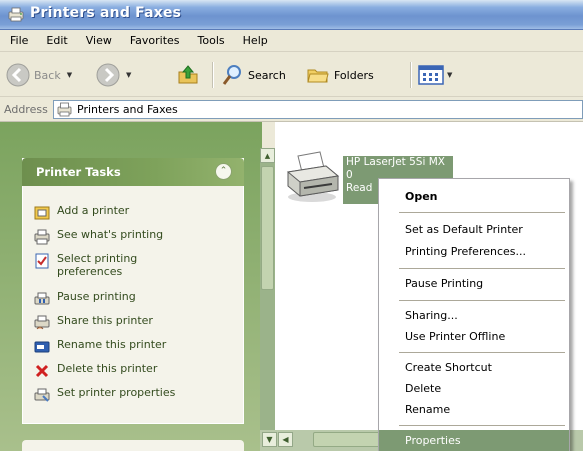 This screenshot has height=451, width=583. What do you see at coordinates (133, 445) in the screenshot?
I see `next-task-panel` at bounding box center [133, 445].